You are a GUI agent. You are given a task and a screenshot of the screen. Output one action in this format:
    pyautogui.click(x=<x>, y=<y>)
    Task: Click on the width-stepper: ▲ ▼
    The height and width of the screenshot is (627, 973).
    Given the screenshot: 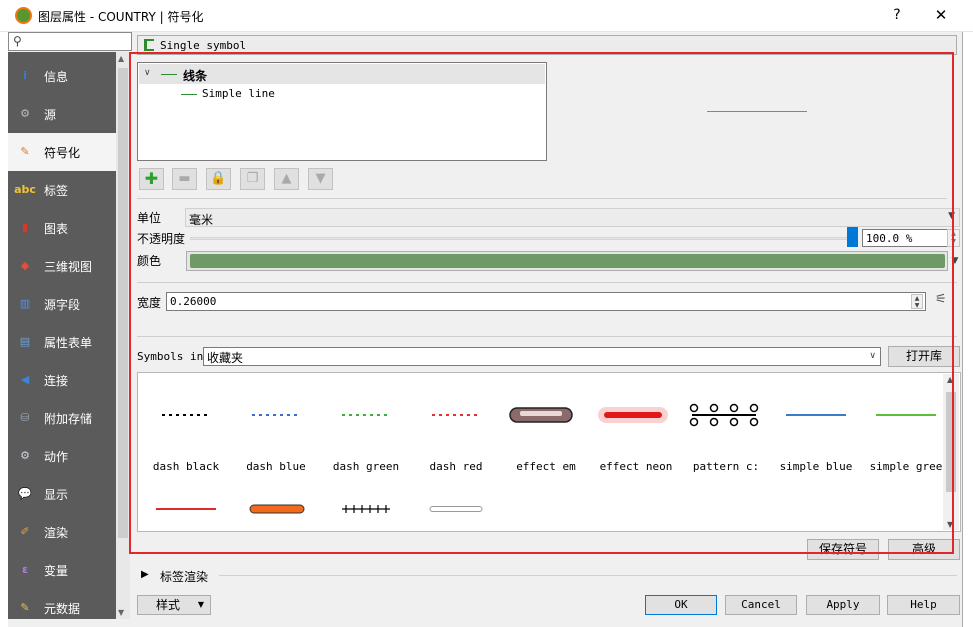 What is the action you would take?
    pyautogui.click(x=917, y=301)
    